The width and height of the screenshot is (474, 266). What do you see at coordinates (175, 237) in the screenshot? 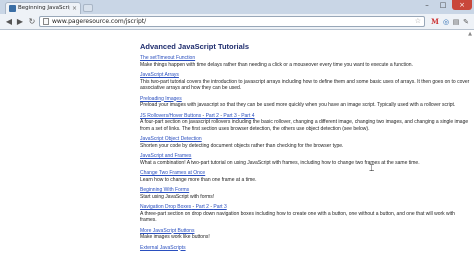
I see `tutorial-description: Make images work like buttons!` at bounding box center [175, 237].